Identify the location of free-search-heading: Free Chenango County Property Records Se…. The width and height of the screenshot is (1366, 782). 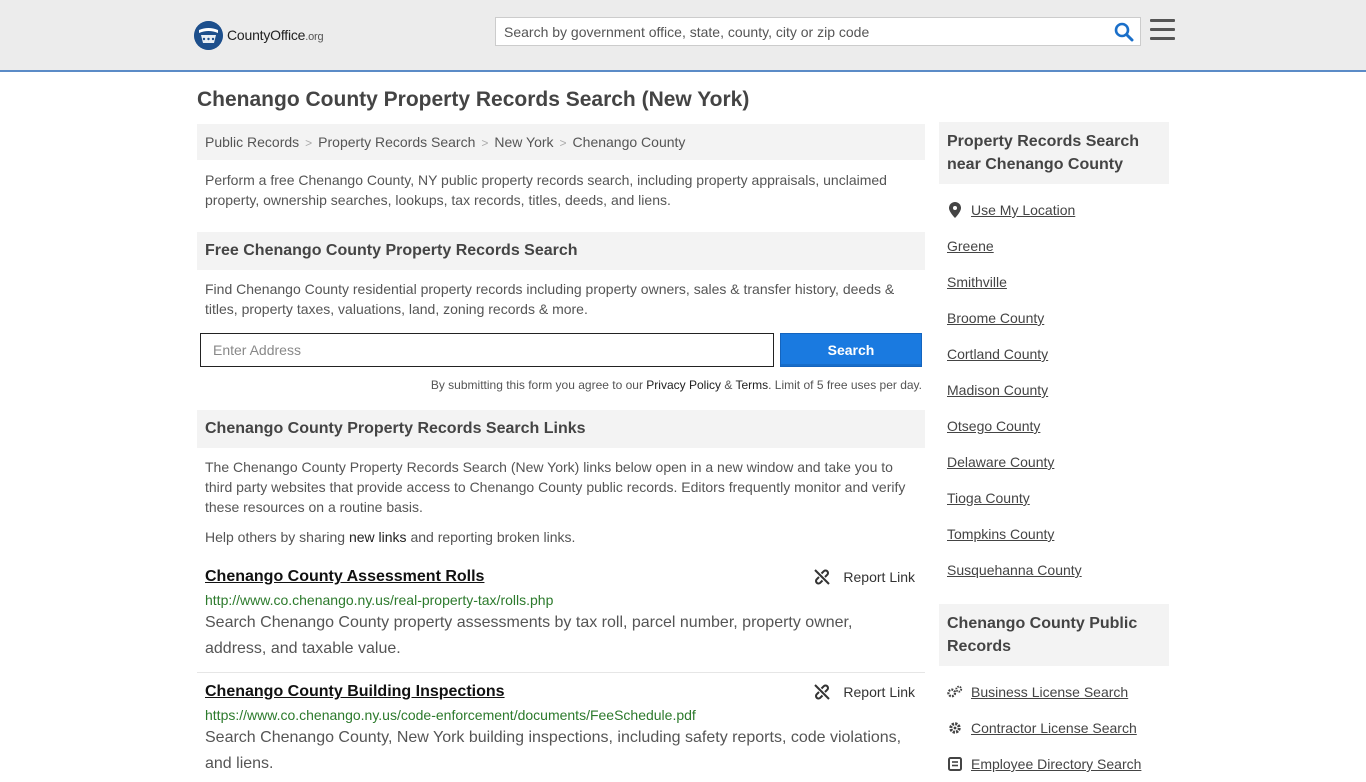
(561, 251).